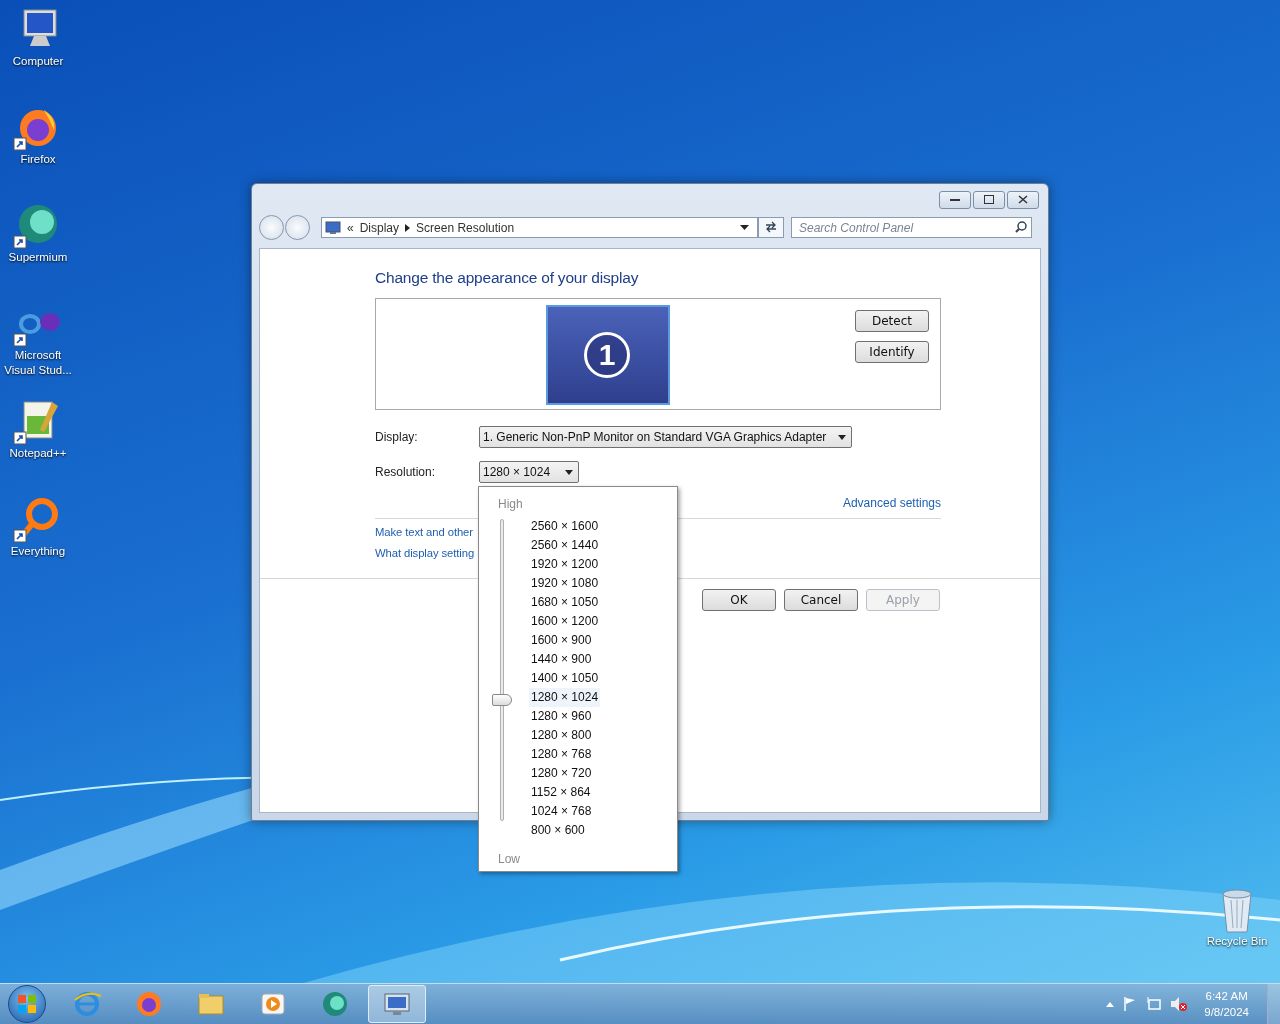 The height and width of the screenshot is (1024, 1280). Describe the element at coordinates (565, 583) in the screenshot. I see `resolution-option: 1920 × 1080` at that location.